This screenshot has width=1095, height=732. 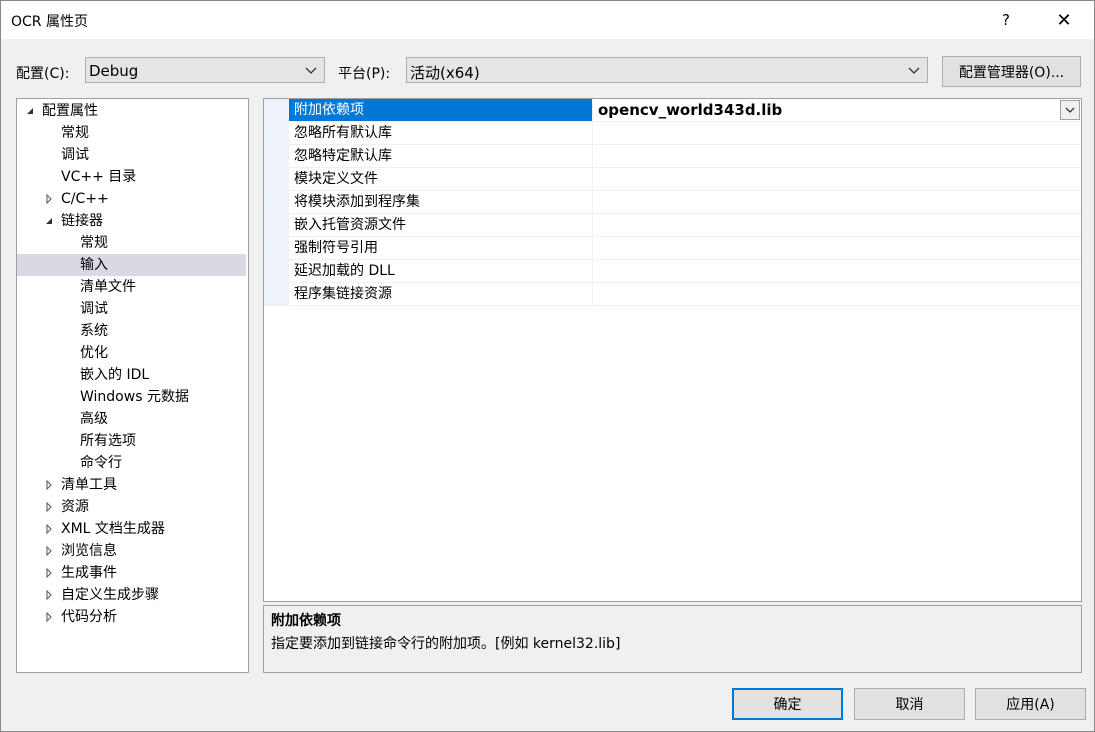 I want to click on property-row: 模块定义文件, so click(x=672, y=179).